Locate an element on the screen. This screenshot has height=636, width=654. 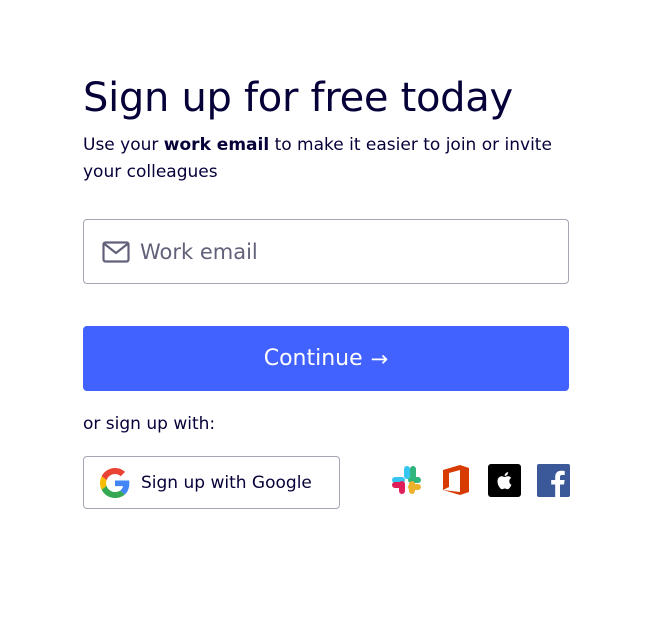
facebook-icon is located at coordinates (553, 482).